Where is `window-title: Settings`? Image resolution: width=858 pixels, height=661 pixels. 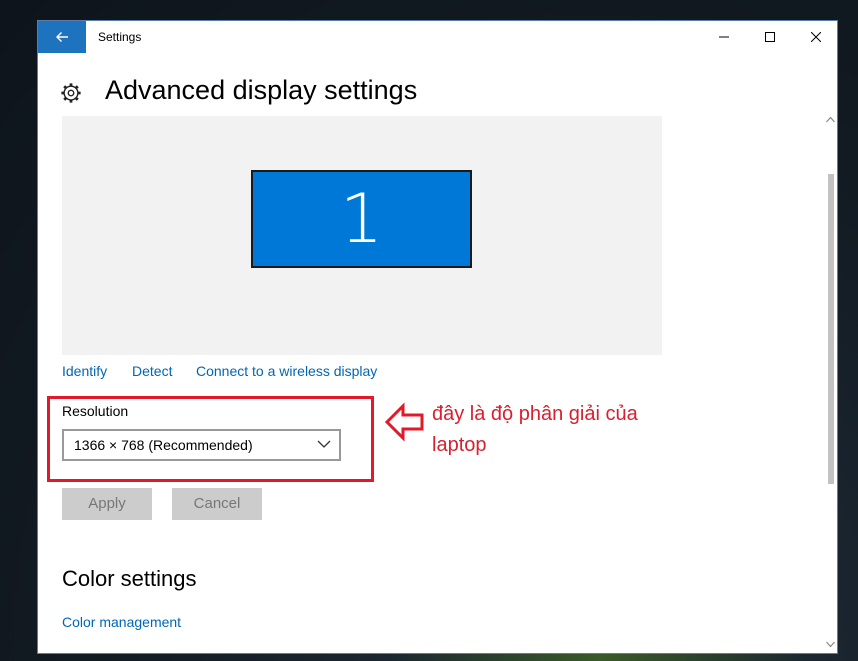 window-title: Settings is located at coordinates (120, 37).